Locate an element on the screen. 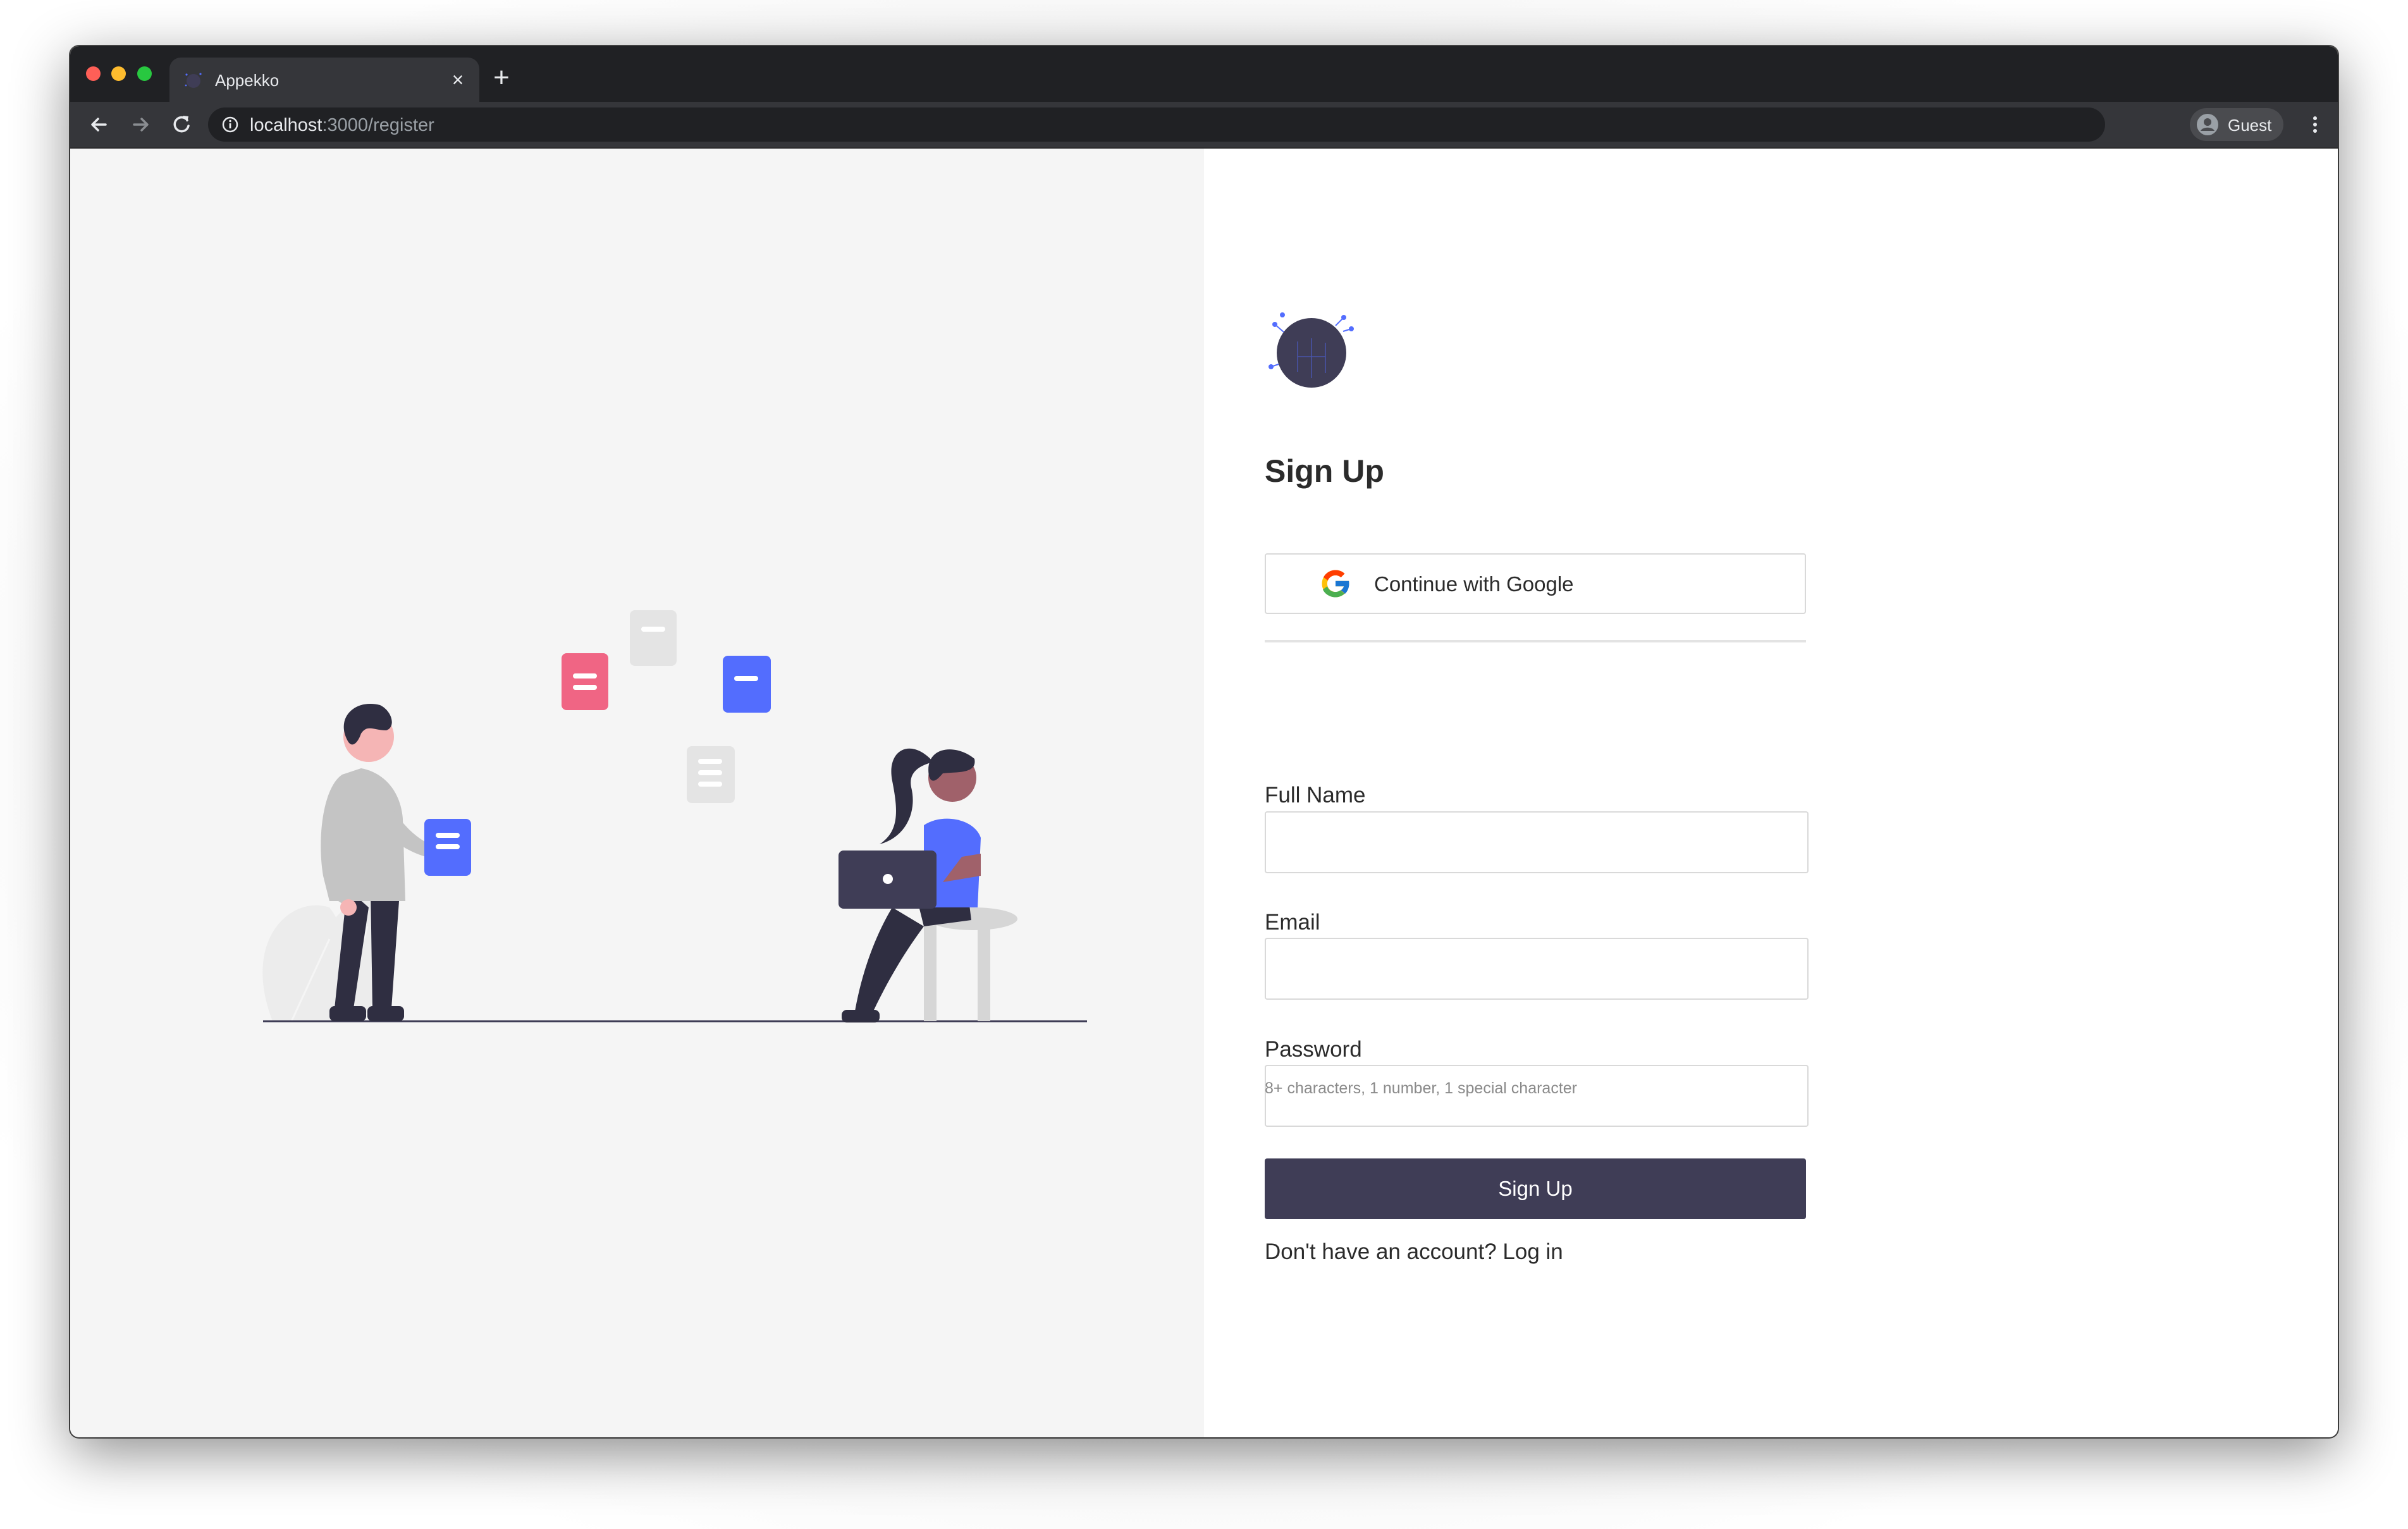  sign-up-button: Sign Up is located at coordinates (1535, 1188).